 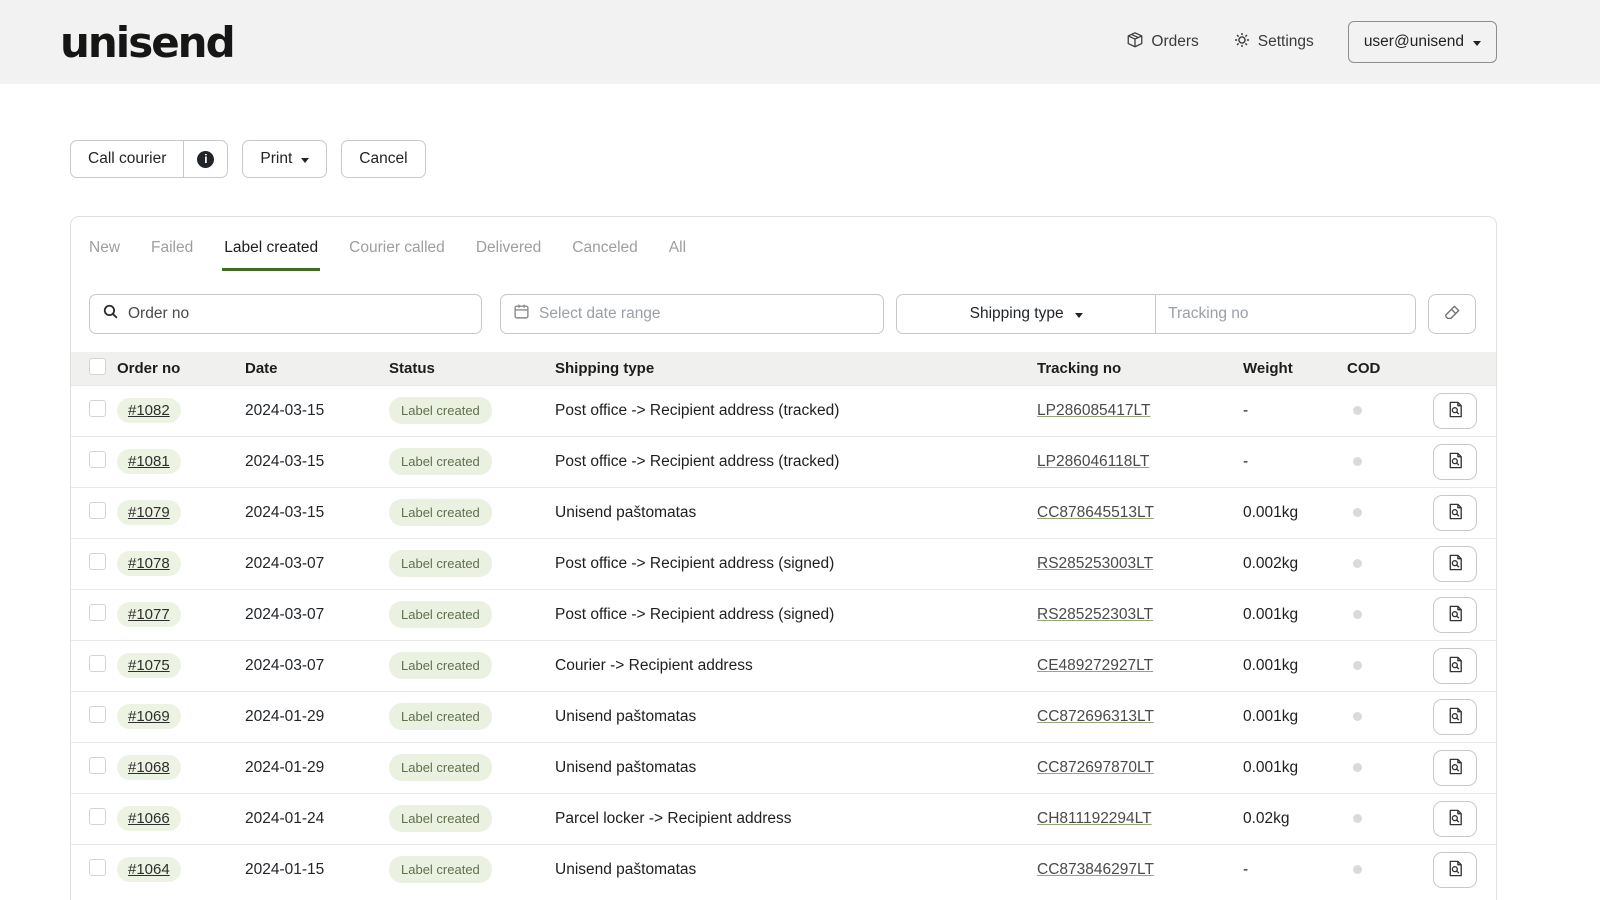 I want to click on order-link: #1069, so click(x=149, y=716).